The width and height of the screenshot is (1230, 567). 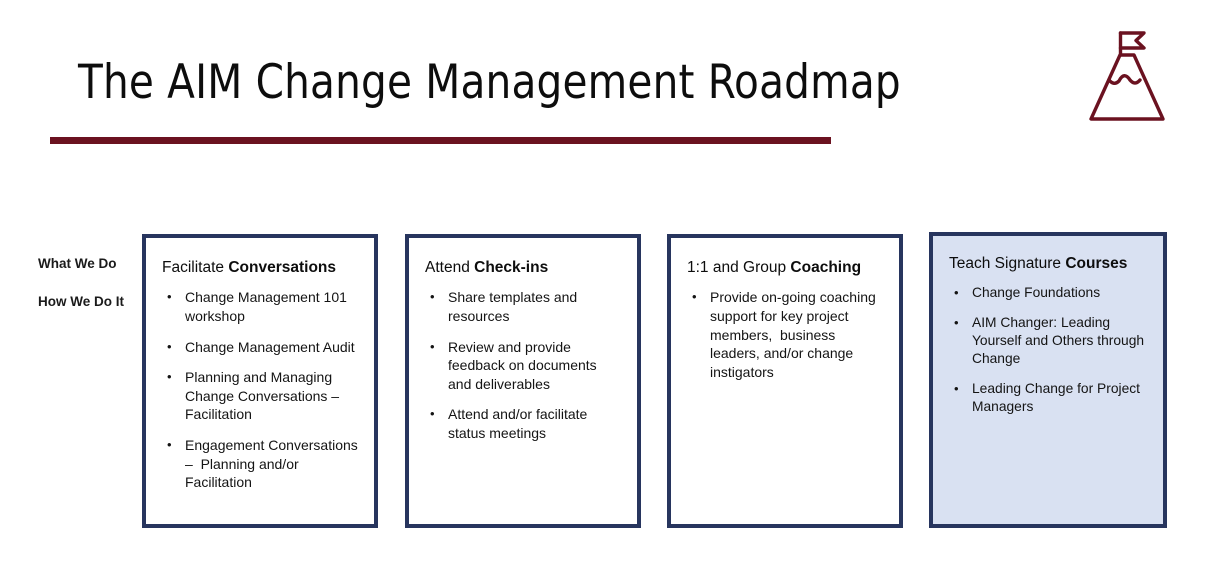 I want to click on list-item-text: Leading Change for Project Managers, so click(x=1058, y=397).